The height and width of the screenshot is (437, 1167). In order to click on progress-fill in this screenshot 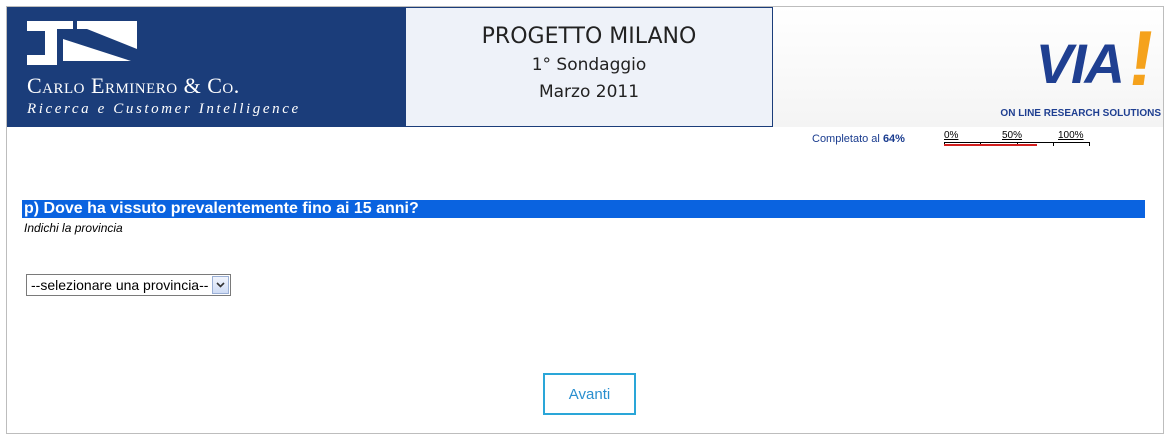, I will do `click(991, 145)`.